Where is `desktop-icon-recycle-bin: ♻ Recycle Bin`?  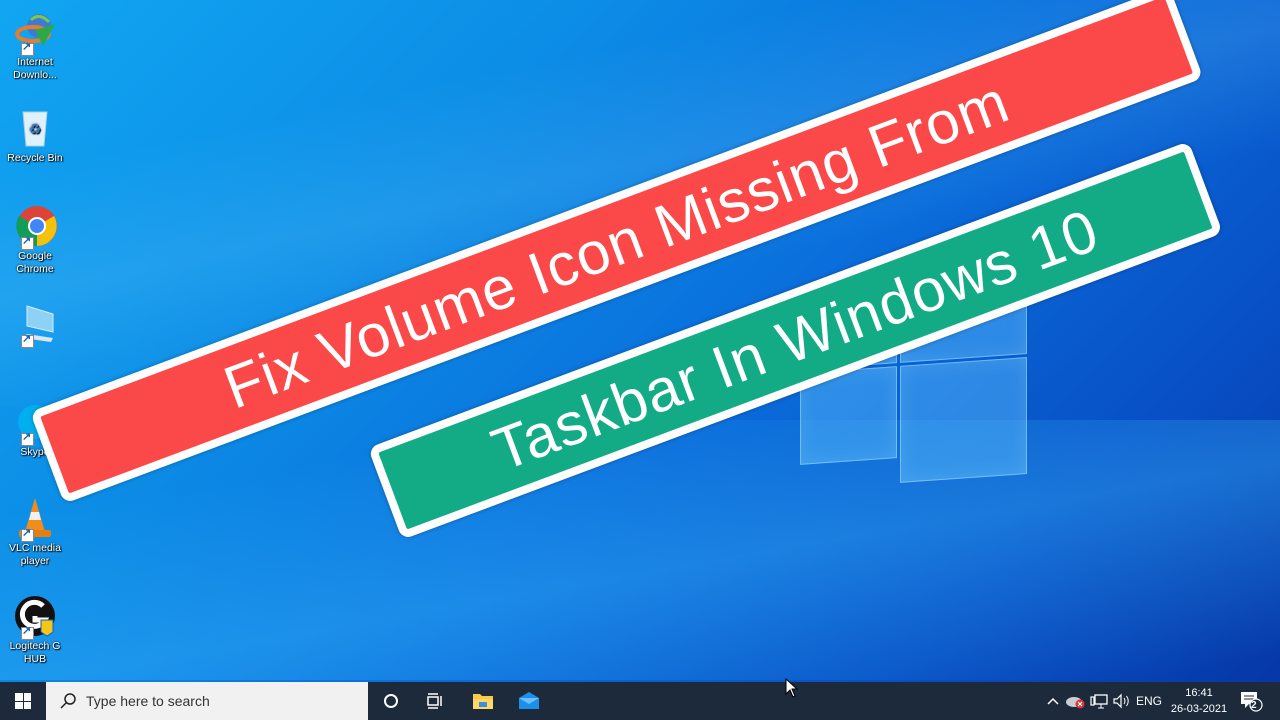 desktop-icon-recycle-bin: ♻ Recycle Bin is located at coordinates (35, 135).